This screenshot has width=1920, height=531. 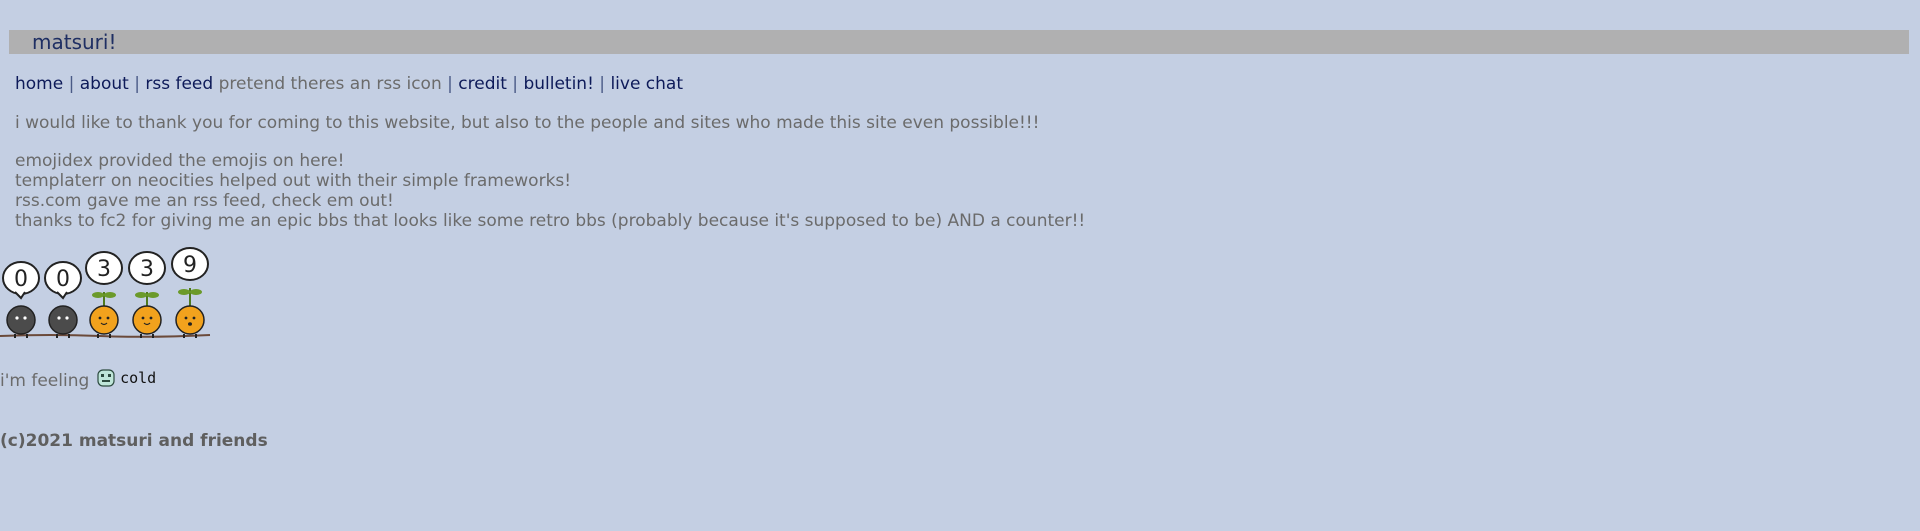 I want to click on visitor-counter: 0 0 3 3 9, so click(x=105, y=292).